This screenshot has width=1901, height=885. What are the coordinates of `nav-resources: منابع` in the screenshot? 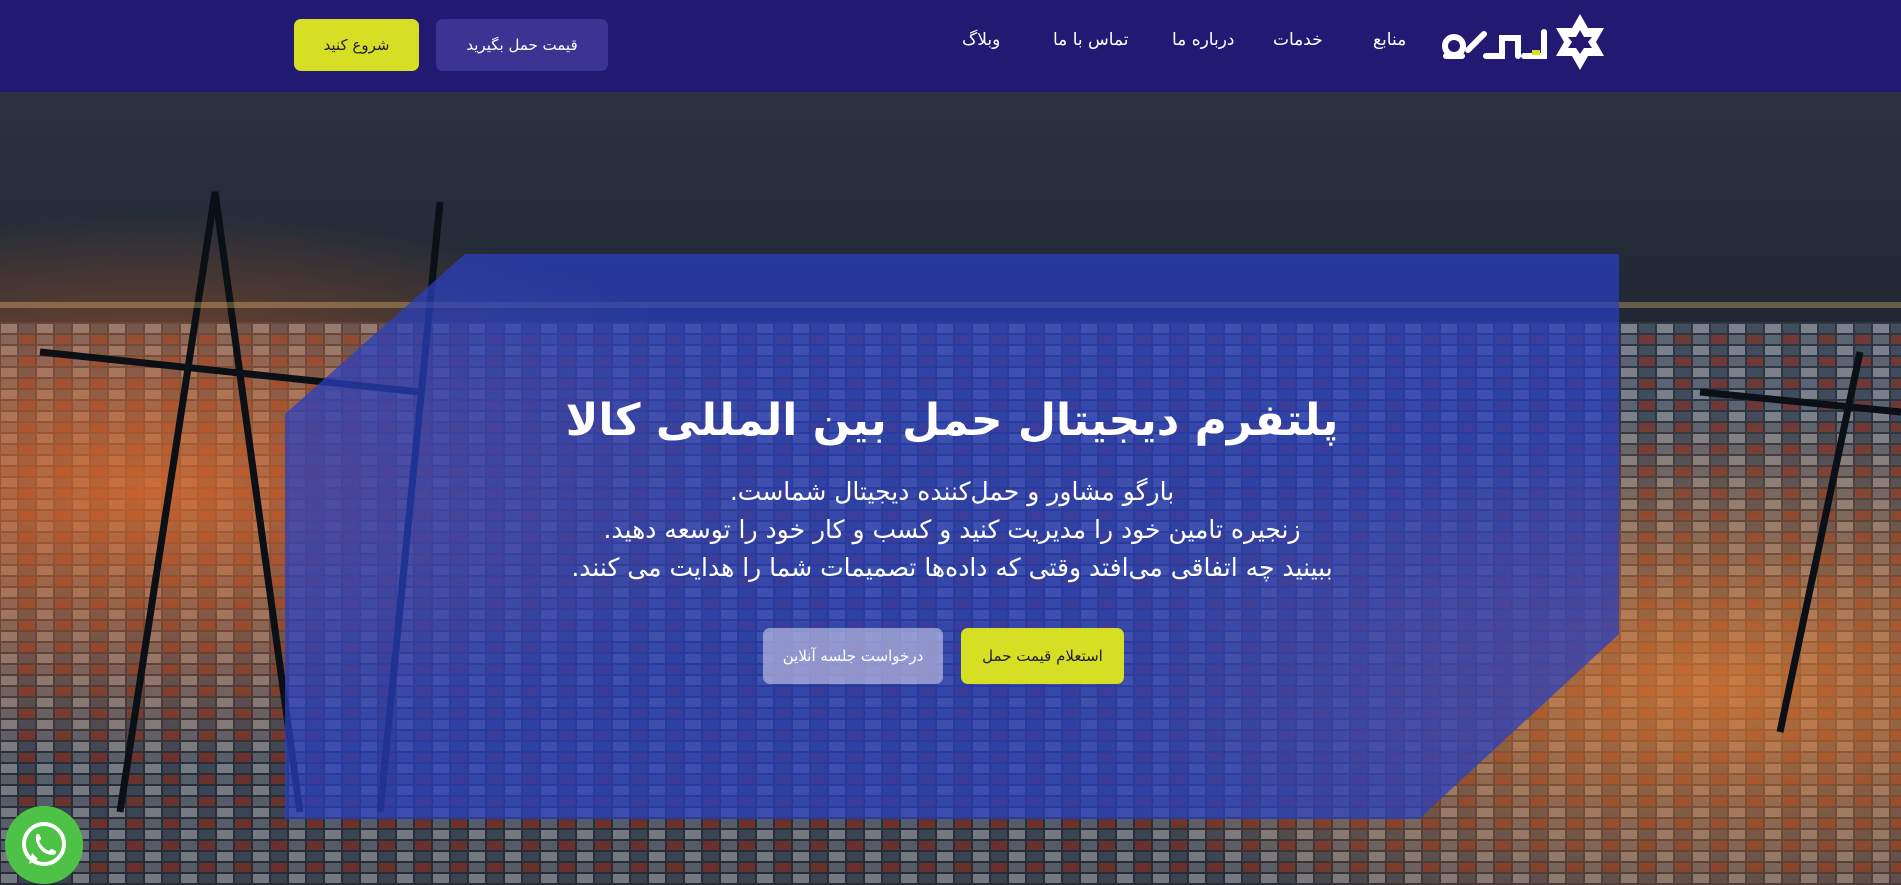 It's located at (1389, 40).